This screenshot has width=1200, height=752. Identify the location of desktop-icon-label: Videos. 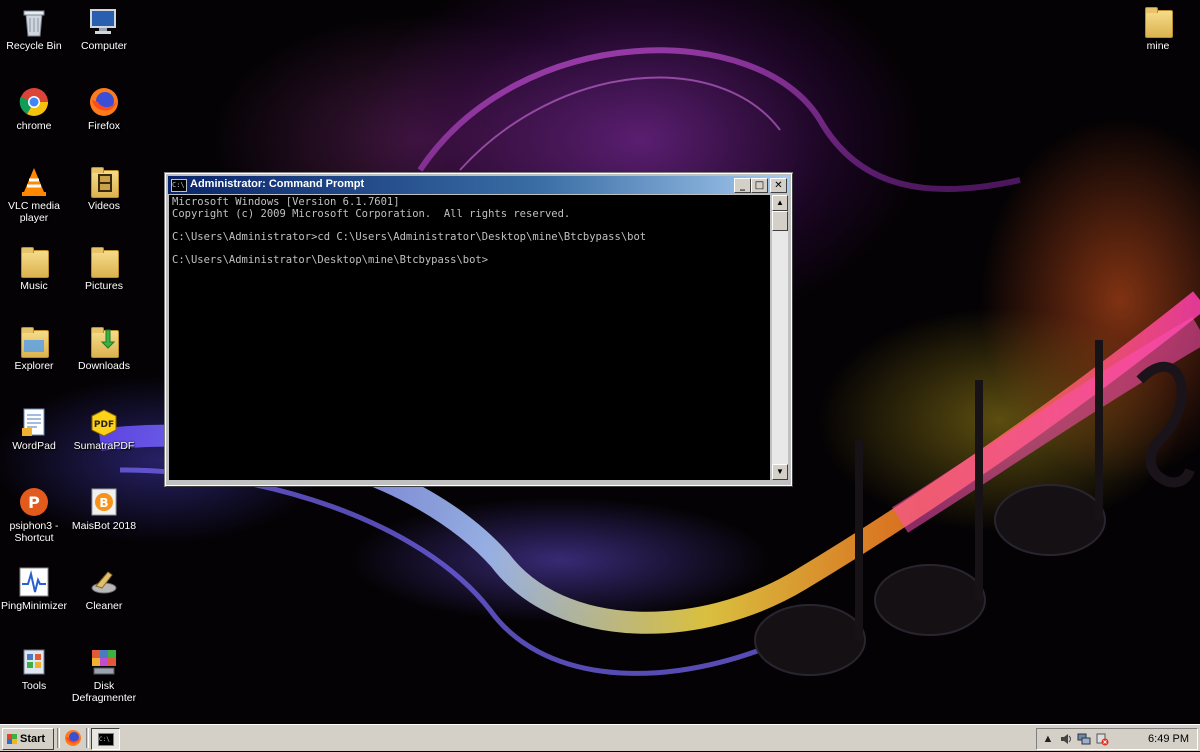
(104, 206).